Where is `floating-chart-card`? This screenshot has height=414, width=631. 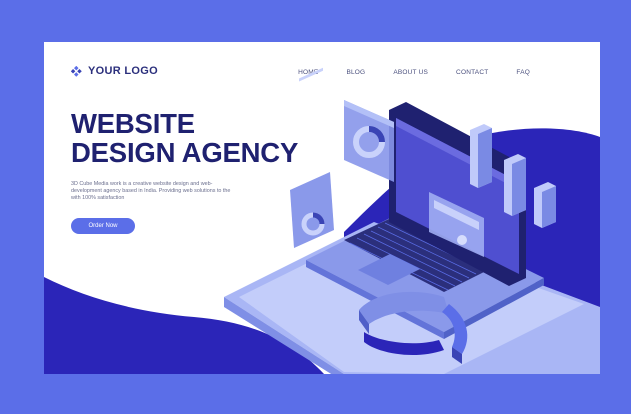 floating-chart-card is located at coordinates (369, 141).